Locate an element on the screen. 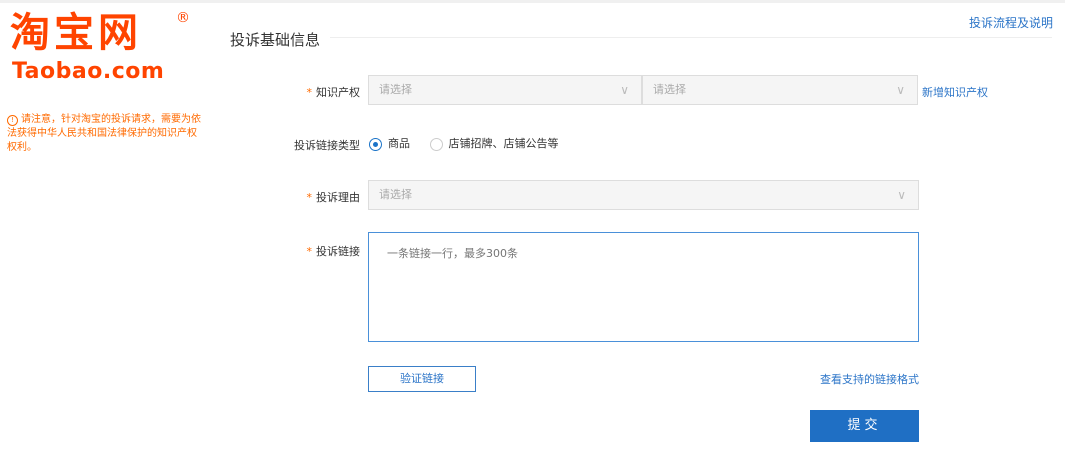  reason-label: * 投诉理由 is located at coordinates (300, 197).